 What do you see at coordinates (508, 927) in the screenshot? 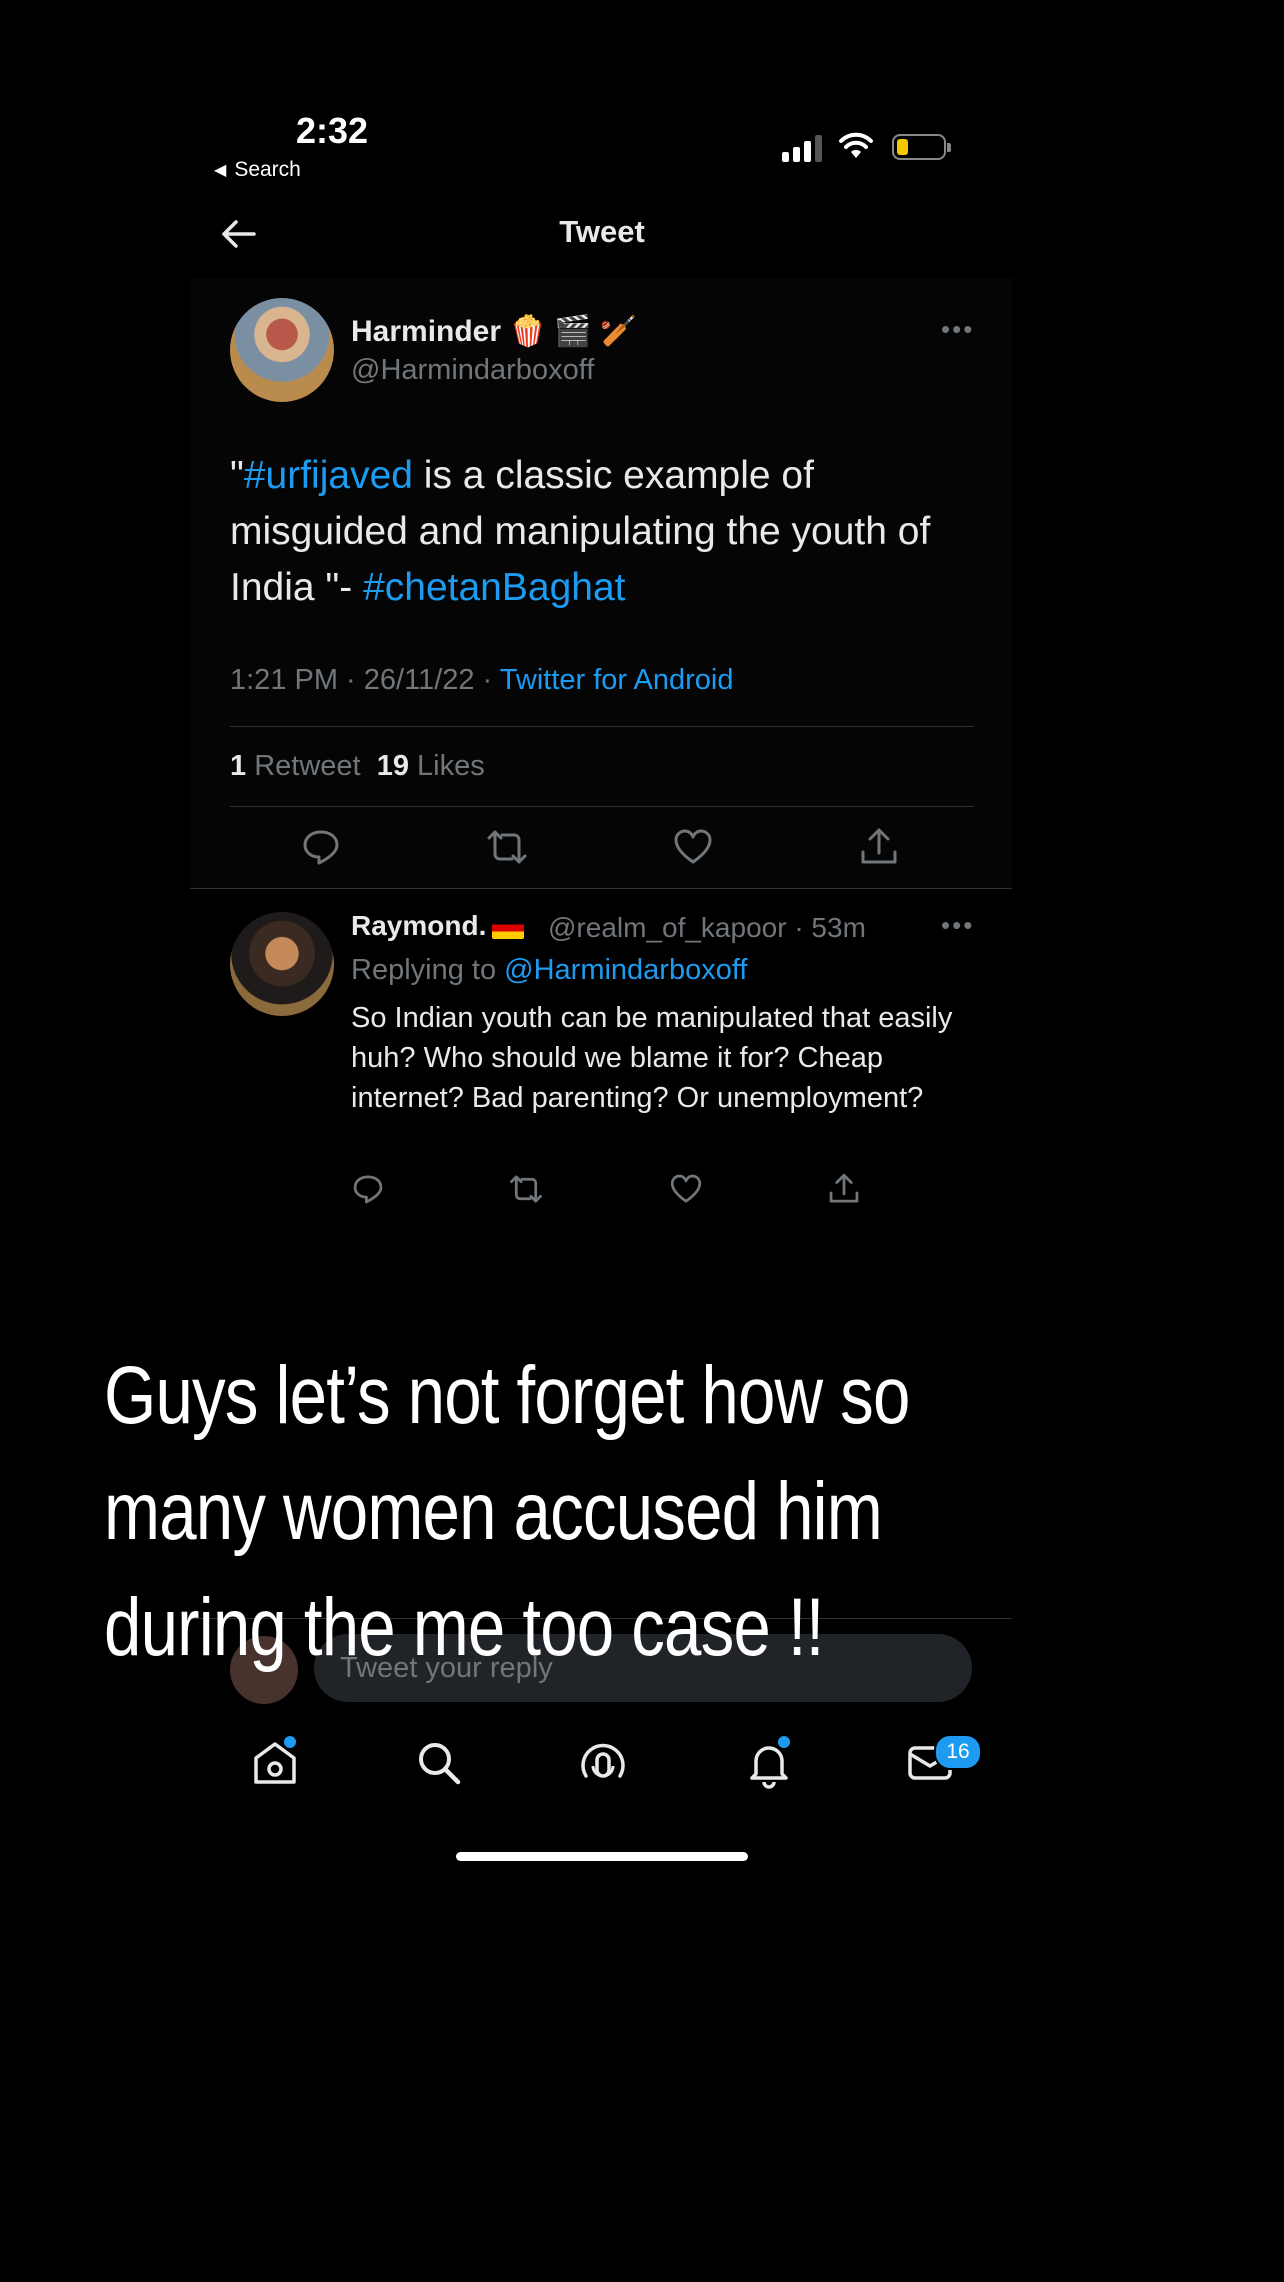
I see `german-flag-emoji-icon` at bounding box center [508, 927].